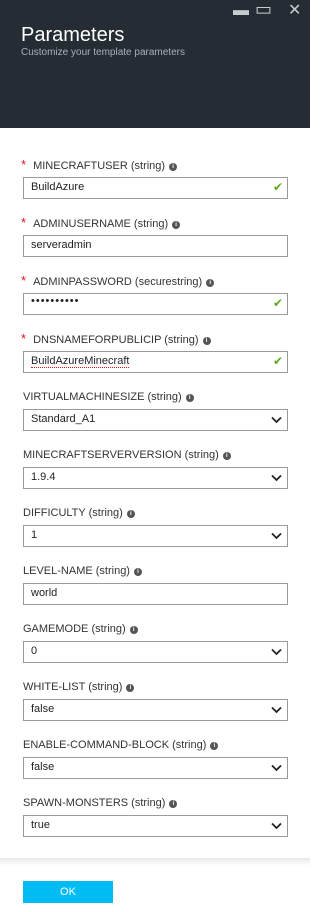  I want to click on spawn-monsters-dropdown: true, so click(155, 826).